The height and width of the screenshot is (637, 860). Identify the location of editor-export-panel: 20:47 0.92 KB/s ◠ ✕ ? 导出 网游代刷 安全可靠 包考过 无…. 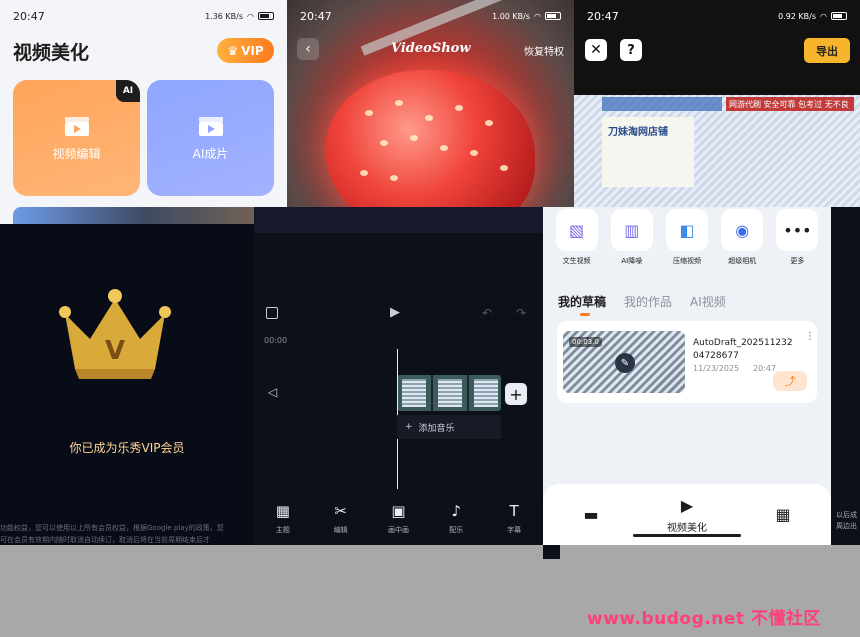
(717, 103).